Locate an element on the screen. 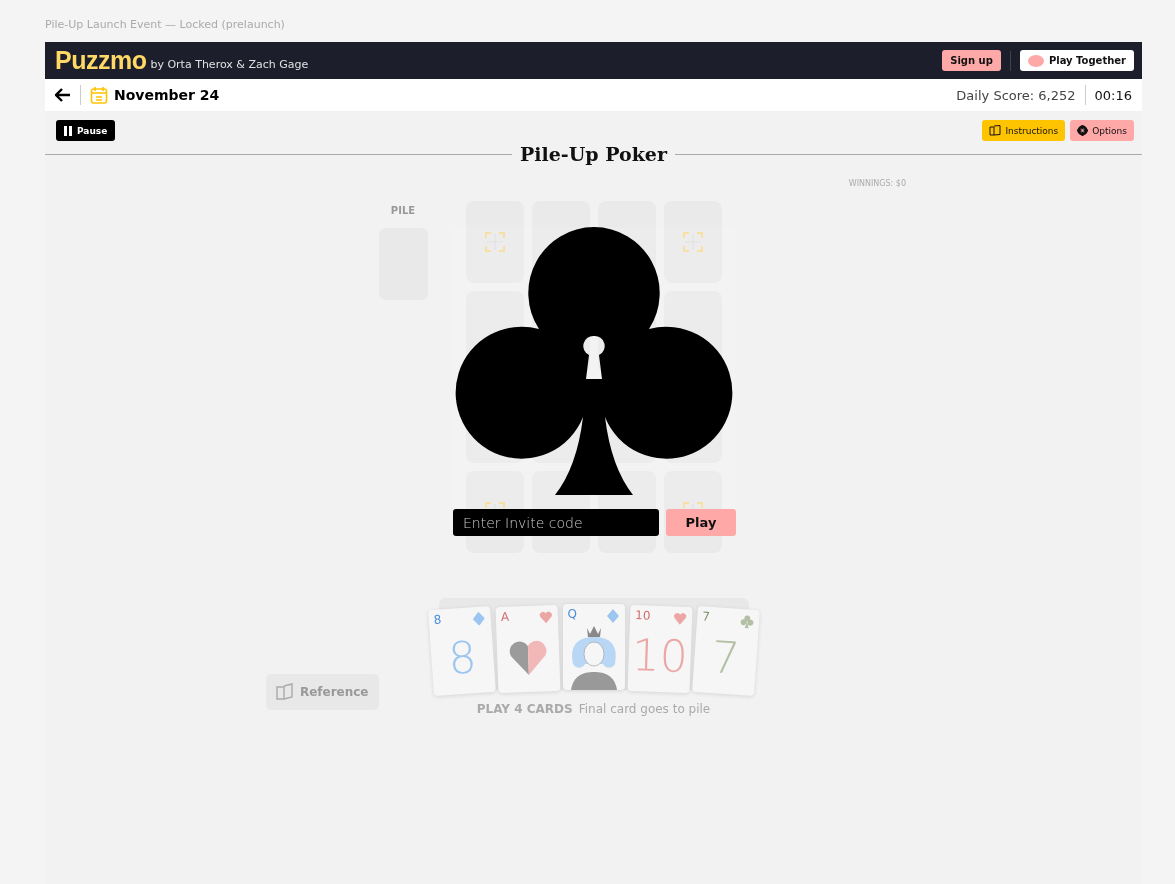  daily-score: Daily Score: 6,252 is located at coordinates (1016, 95).